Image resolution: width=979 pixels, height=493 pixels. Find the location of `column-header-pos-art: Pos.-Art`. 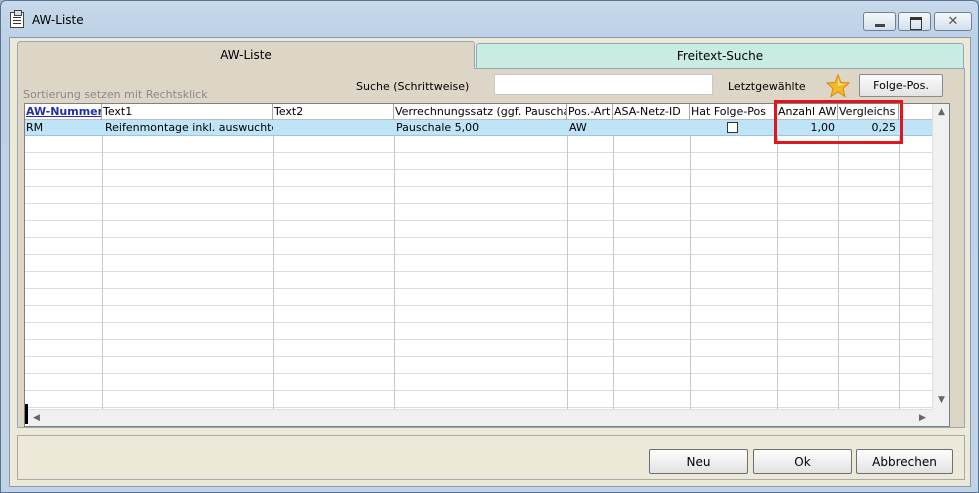

column-header-pos-art: Pos.-Art is located at coordinates (590, 112).